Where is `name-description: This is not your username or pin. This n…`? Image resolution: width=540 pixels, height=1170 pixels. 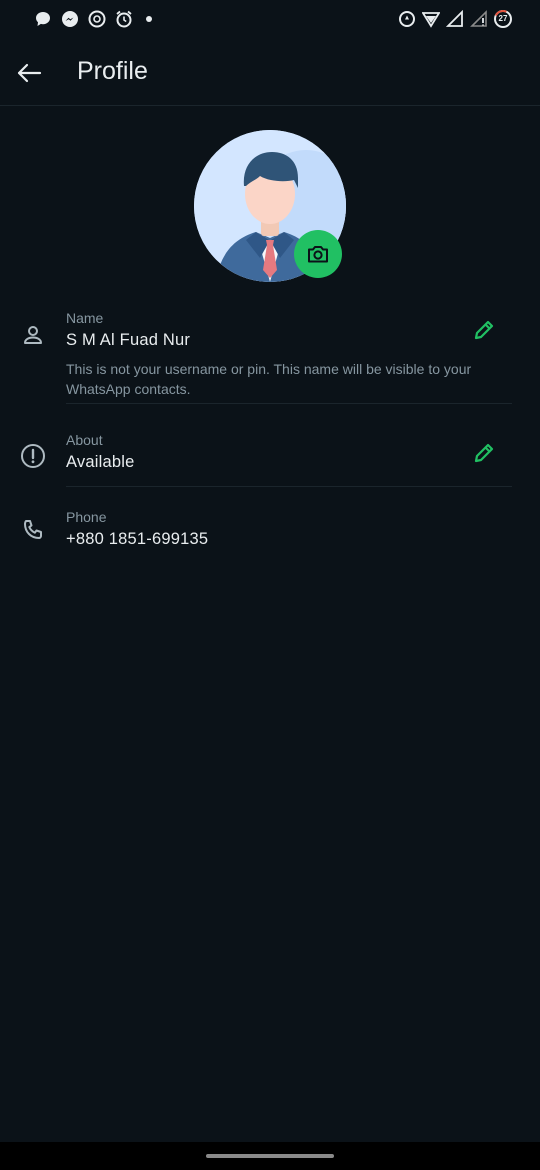 name-description: This is not your username or pin. This n… is located at coordinates (269, 379).